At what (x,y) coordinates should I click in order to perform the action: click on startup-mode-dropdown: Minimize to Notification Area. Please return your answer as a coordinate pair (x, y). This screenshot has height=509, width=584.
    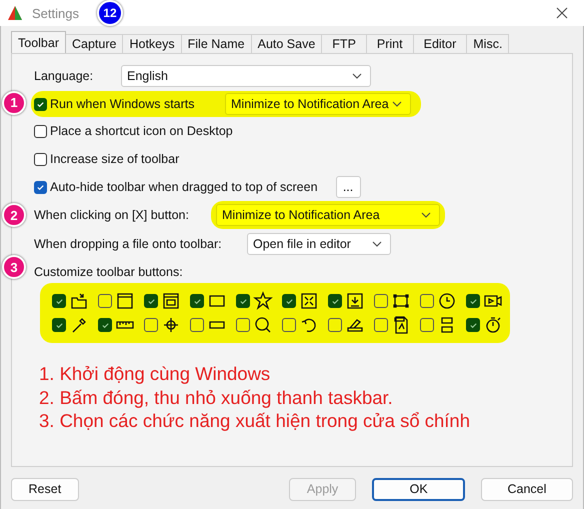
    Looking at the image, I should click on (318, 104).